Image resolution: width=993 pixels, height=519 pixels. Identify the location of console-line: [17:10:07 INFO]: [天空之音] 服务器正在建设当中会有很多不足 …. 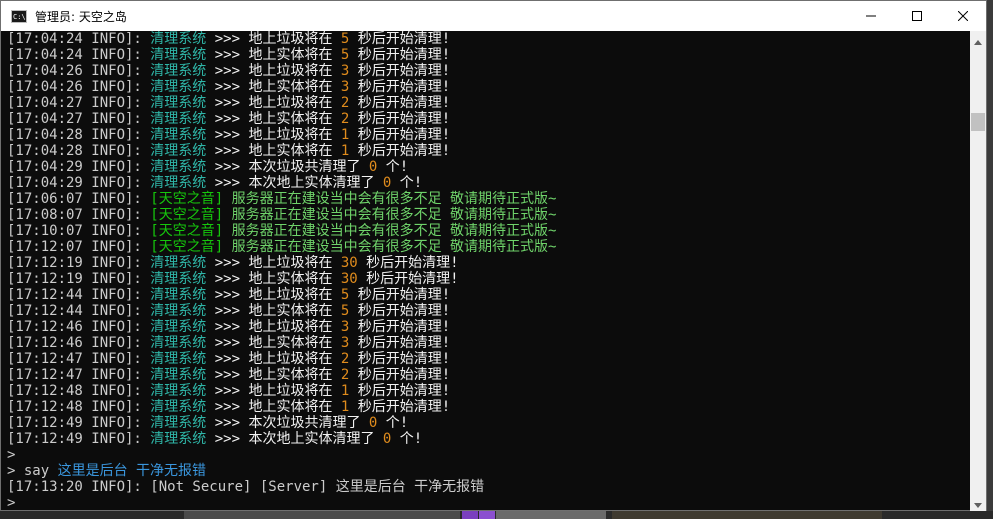
(488, 231).